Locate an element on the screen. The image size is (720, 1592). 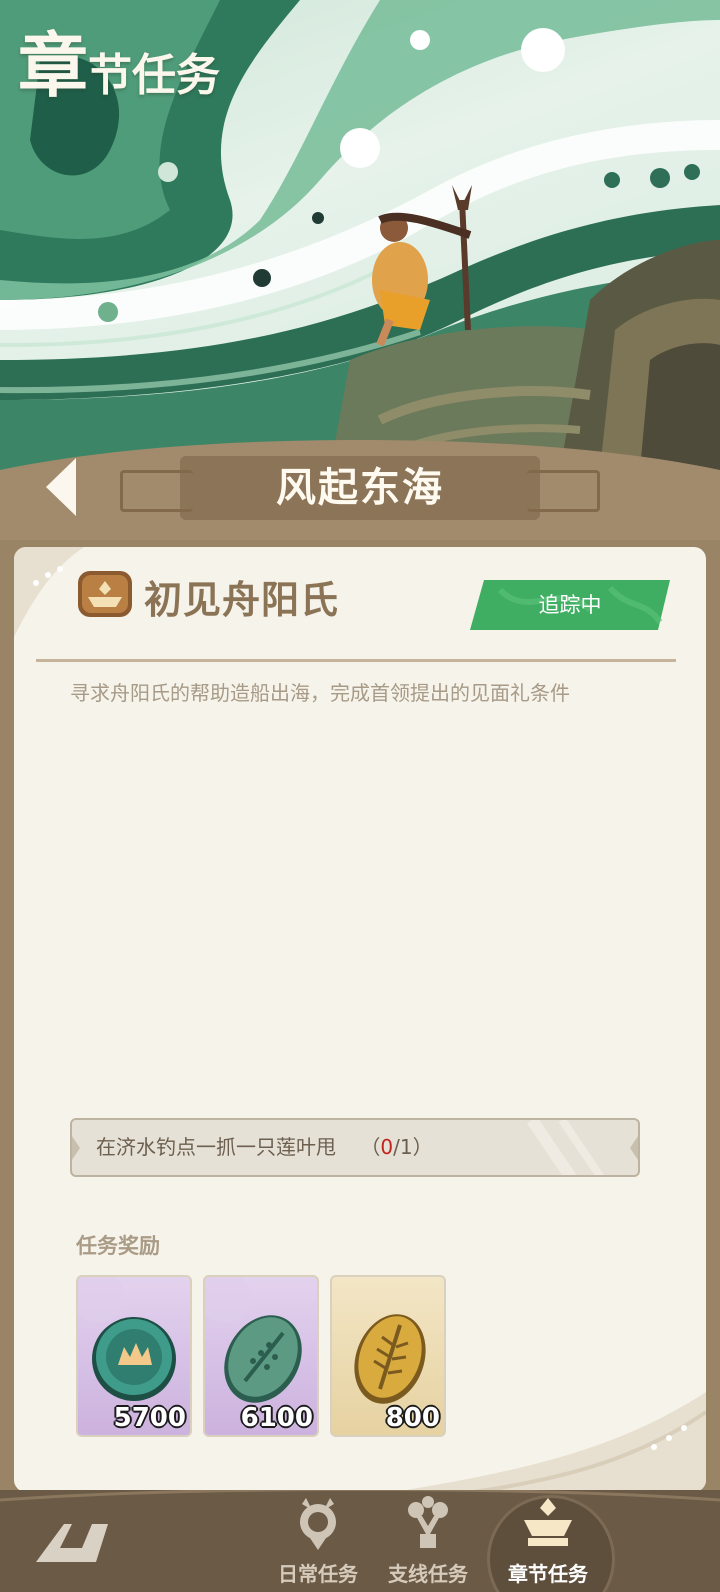
back-arrow-icon is located at coordinates (61, 487).